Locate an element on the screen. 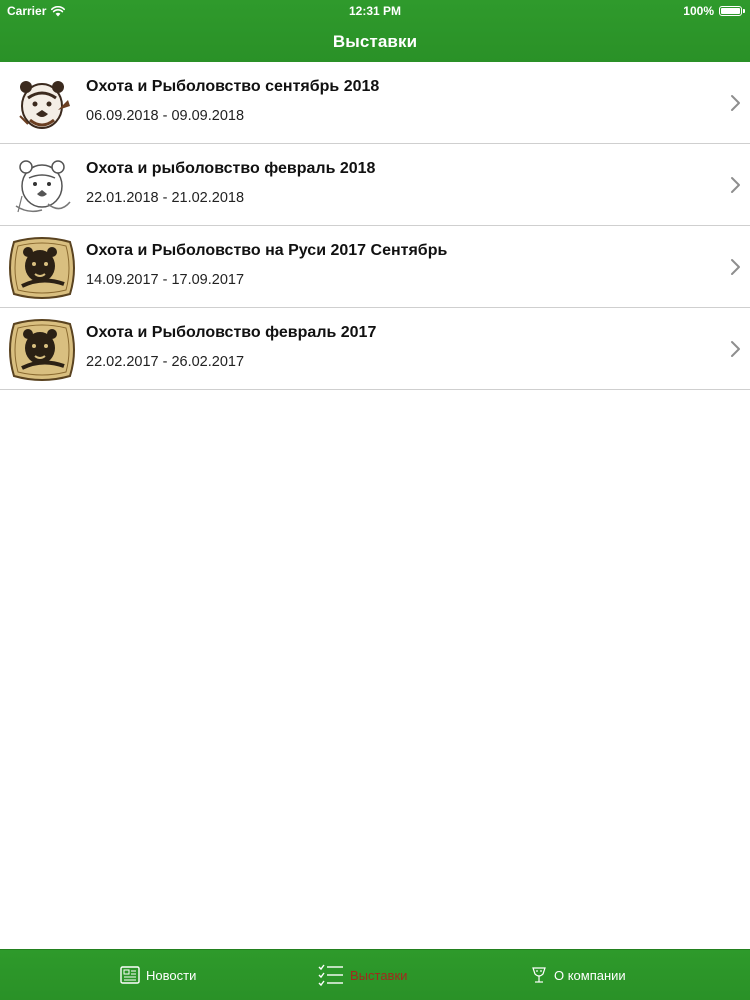 Image resolution: width=750 pixels, height=1000 pixels. tab-exhibitions-label: Выставки is located at coordinates (379, 975).